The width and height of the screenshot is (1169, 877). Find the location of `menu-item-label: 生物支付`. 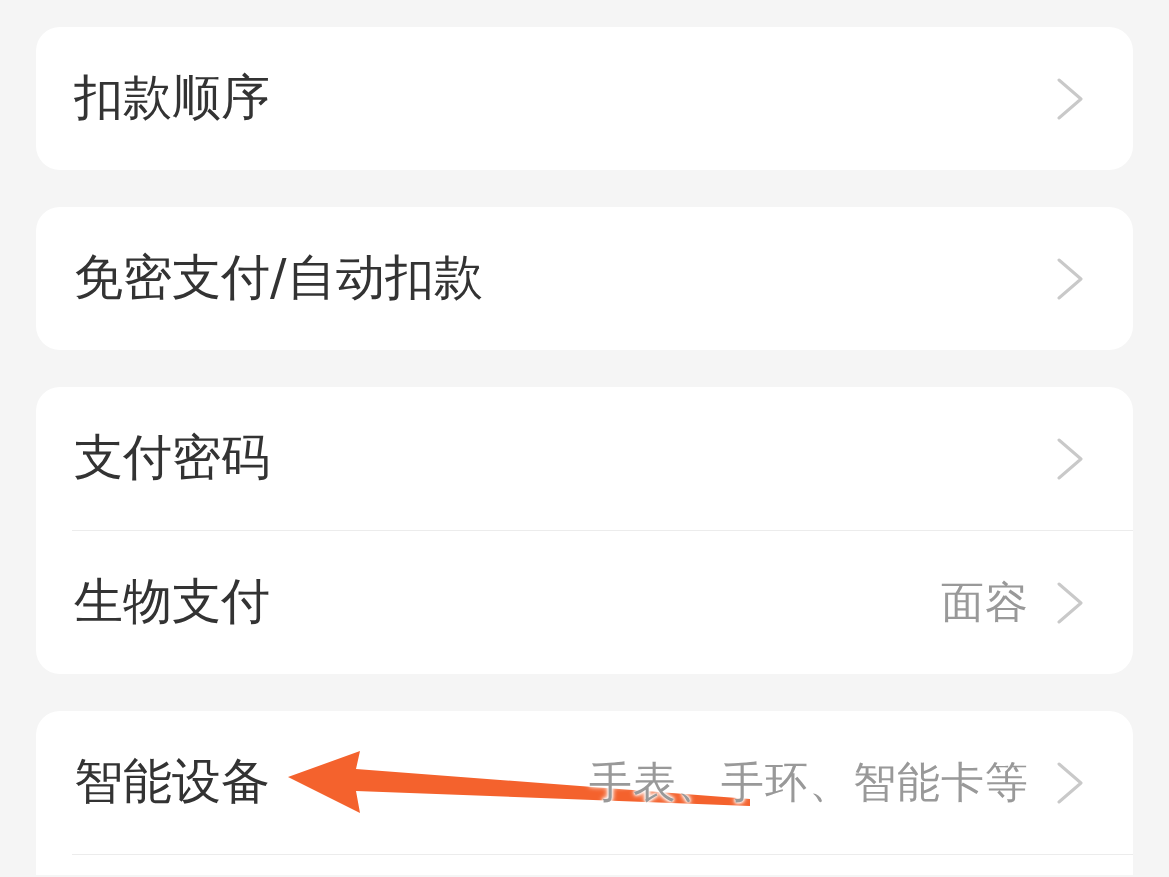

menu-item-label: 生物支付 is located at coordinates (172, 602).